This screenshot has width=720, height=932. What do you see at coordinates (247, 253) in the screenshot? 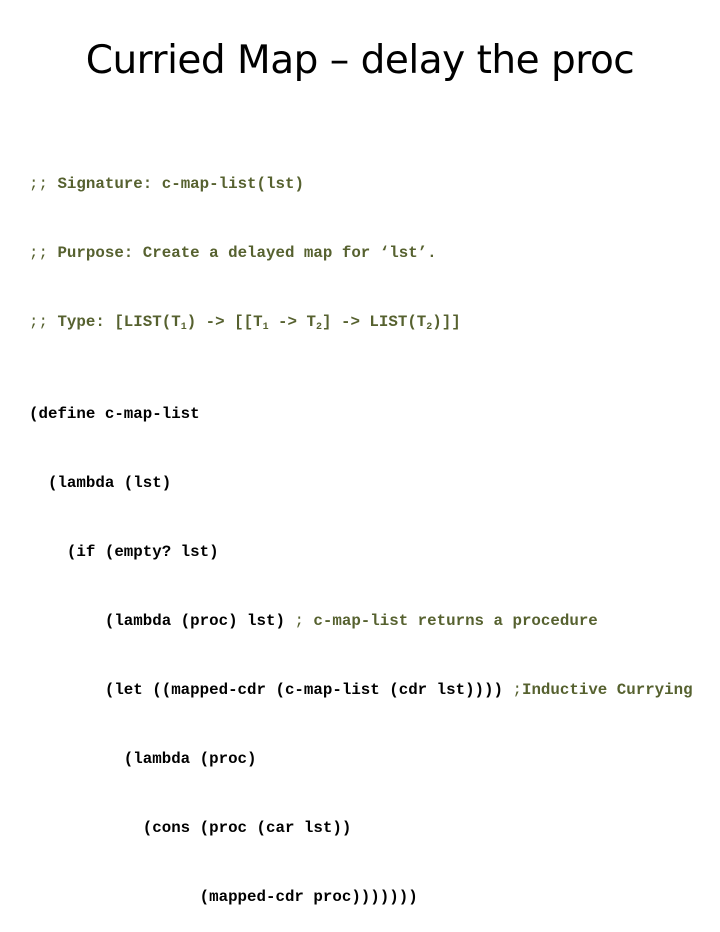
I see `purpose-text: Purpose: Create a delayed map for ‘lst’.` at bounding box center [247, 253].